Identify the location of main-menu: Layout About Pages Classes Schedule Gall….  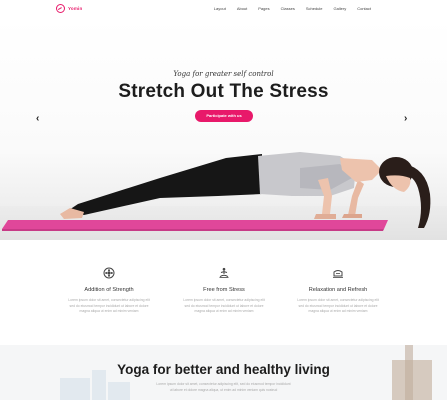
(292, 8).